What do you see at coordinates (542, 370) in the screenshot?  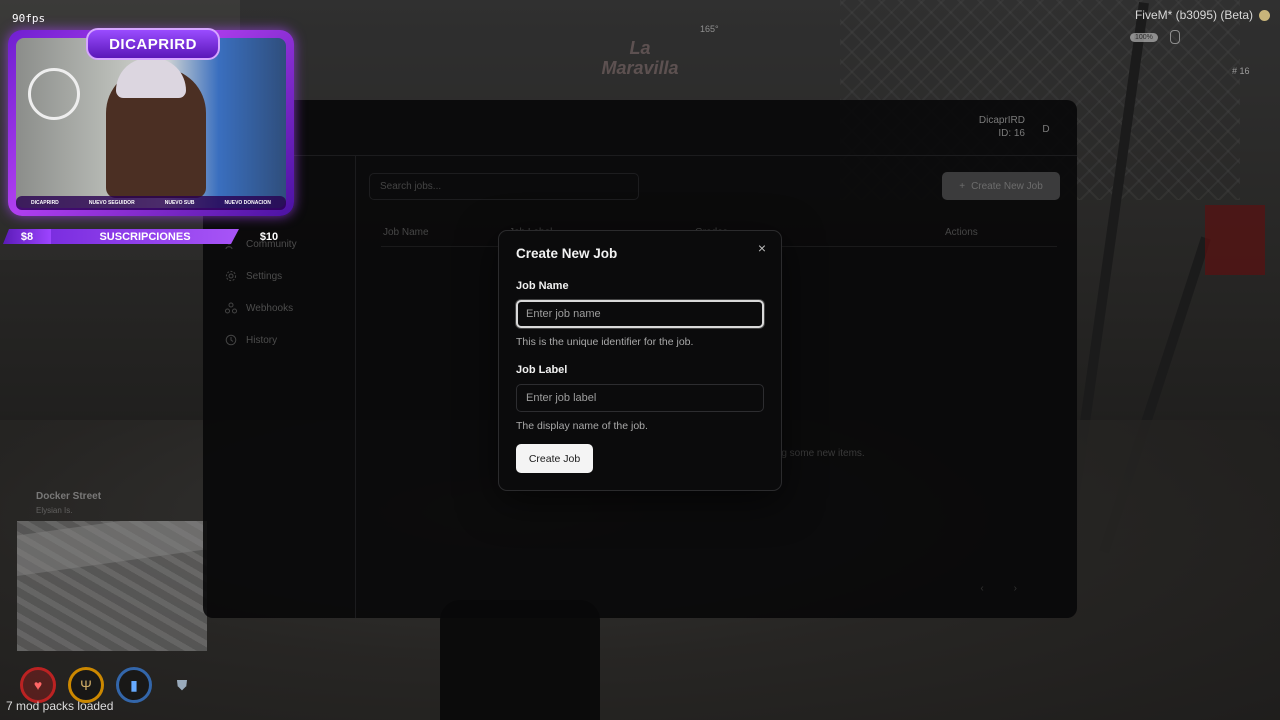 I see `job-label-label: Job Label` at bounding box center [542, 370].